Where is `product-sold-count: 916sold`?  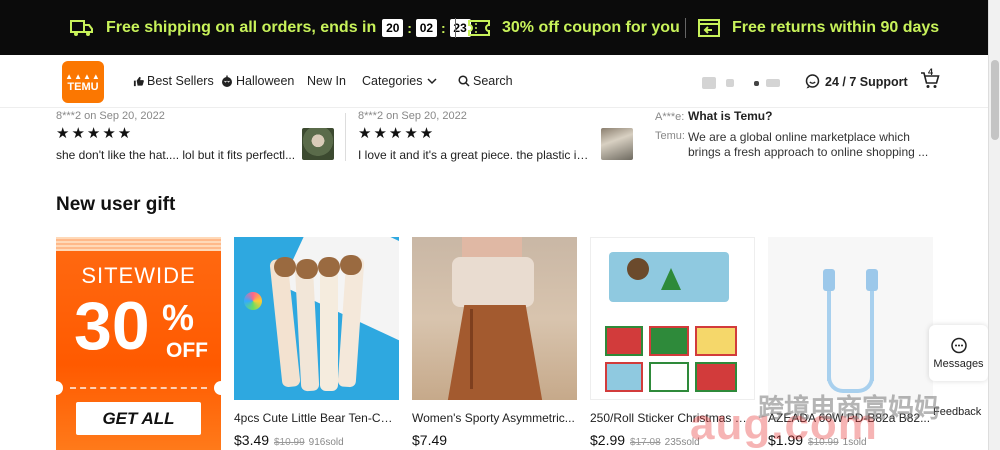 product-sold-count: 916sold is located at coordinates (326, 442).